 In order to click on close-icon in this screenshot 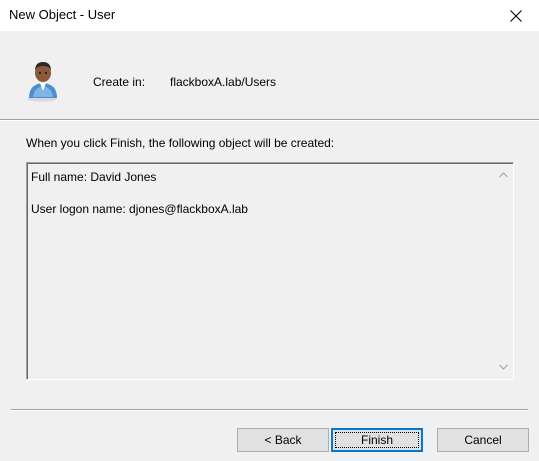, I will do `click(516, 15)`.